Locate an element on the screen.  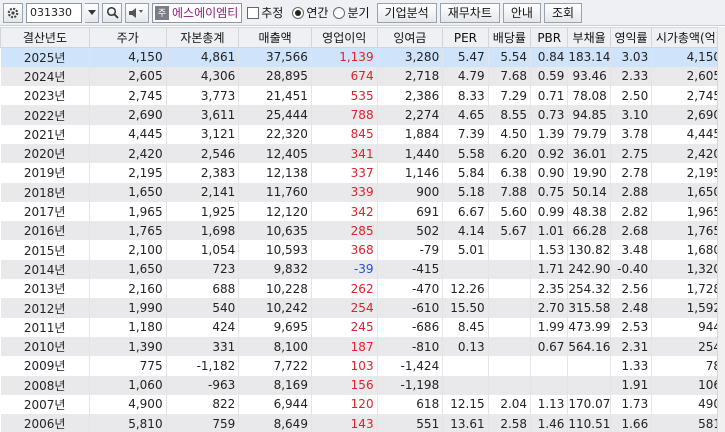
cell-debt: 94.85 is located at coordinates (589, 115).